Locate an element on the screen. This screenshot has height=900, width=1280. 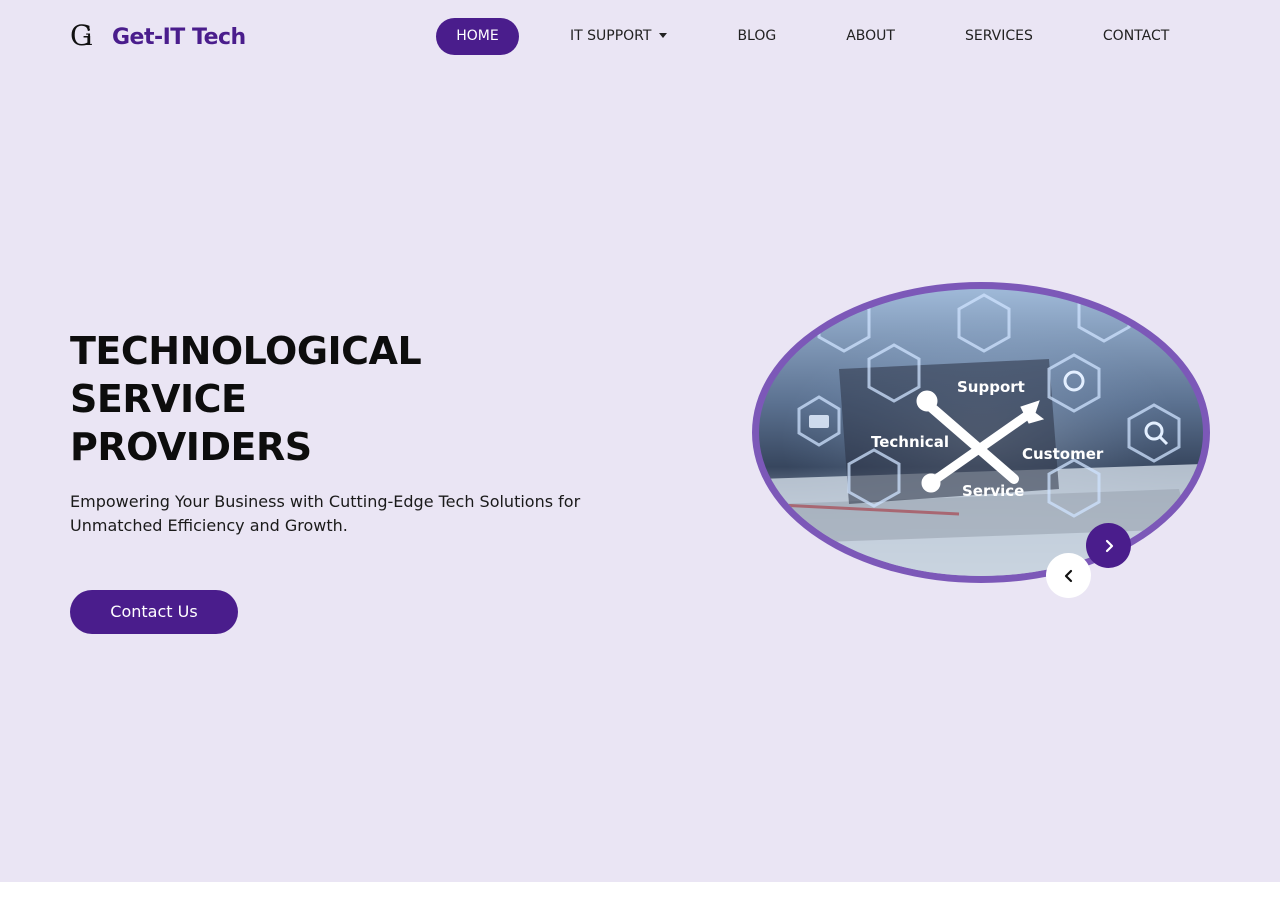
nav-it-support-label: IT SUPPORT is located at coordinates (611, 36).